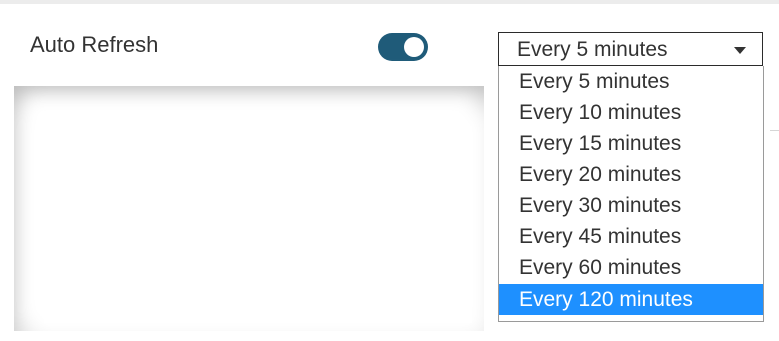  I want to click on option-every-15-minutes: Every 15 minutes, so click(631, 143).